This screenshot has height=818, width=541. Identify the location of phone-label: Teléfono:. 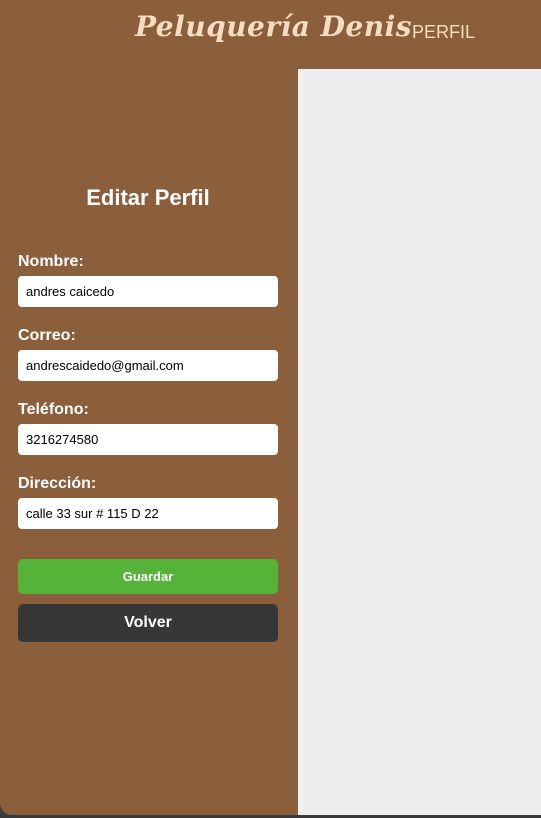
(53, 409).